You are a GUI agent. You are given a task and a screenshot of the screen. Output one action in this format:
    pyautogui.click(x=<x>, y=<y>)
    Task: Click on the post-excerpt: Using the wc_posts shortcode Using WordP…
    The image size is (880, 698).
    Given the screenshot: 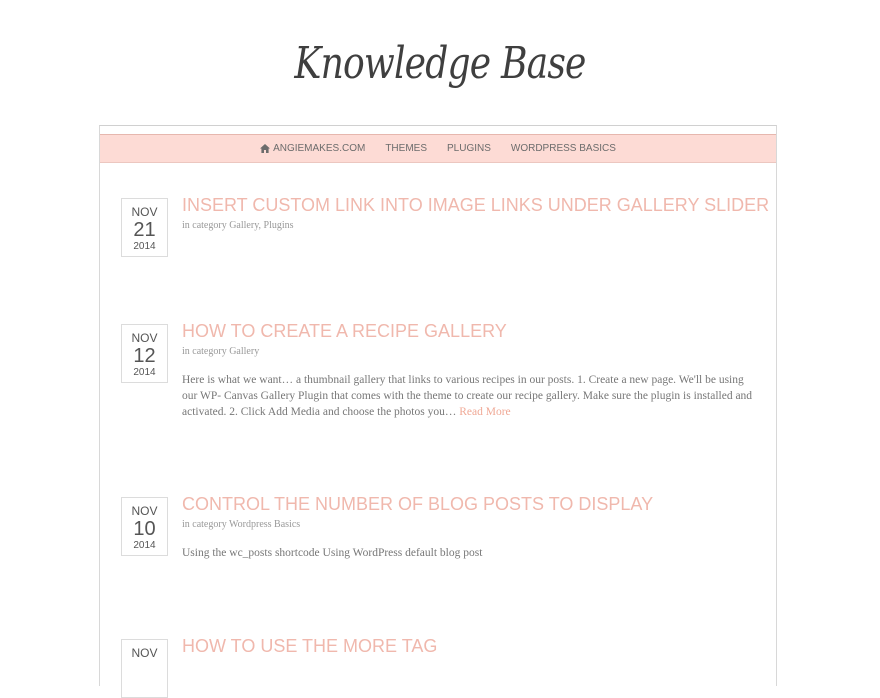 What is the action you would take?
    pyautogui.click(x=332, y=553)
    